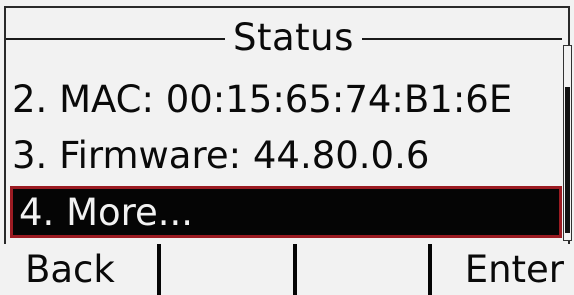 The image size is (574, 295). What do you see at coordinates (293, 38) in the screenshot?
I see `screen-title: Status` at bounding box center [293, 38].